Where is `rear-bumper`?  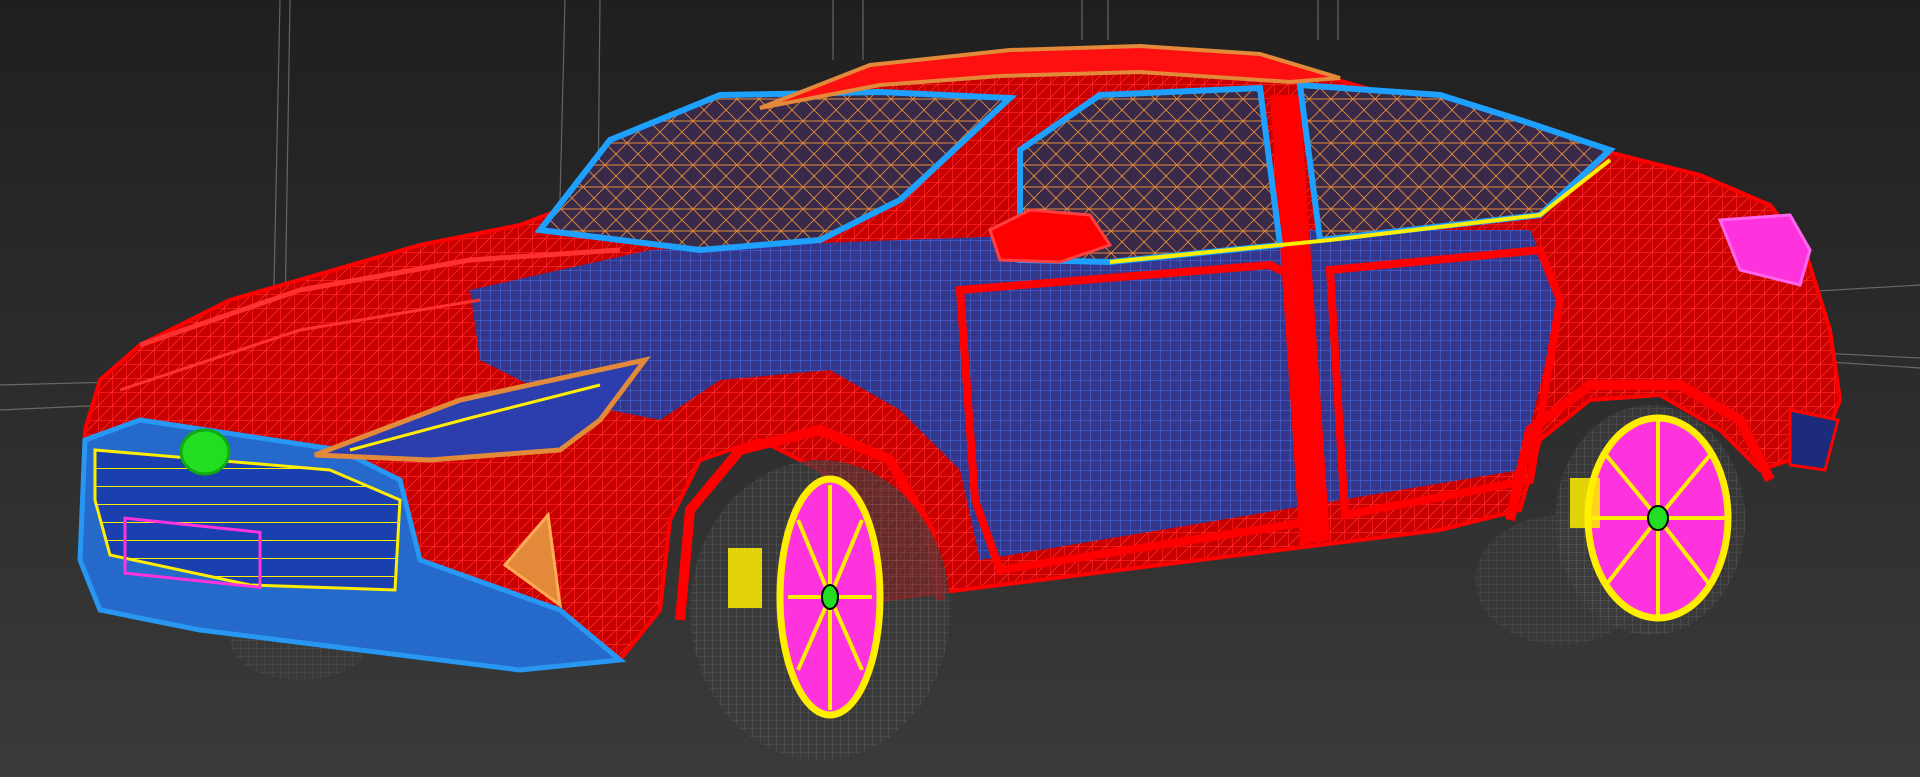 rear-bumper is located at coordinates (1814, 440).